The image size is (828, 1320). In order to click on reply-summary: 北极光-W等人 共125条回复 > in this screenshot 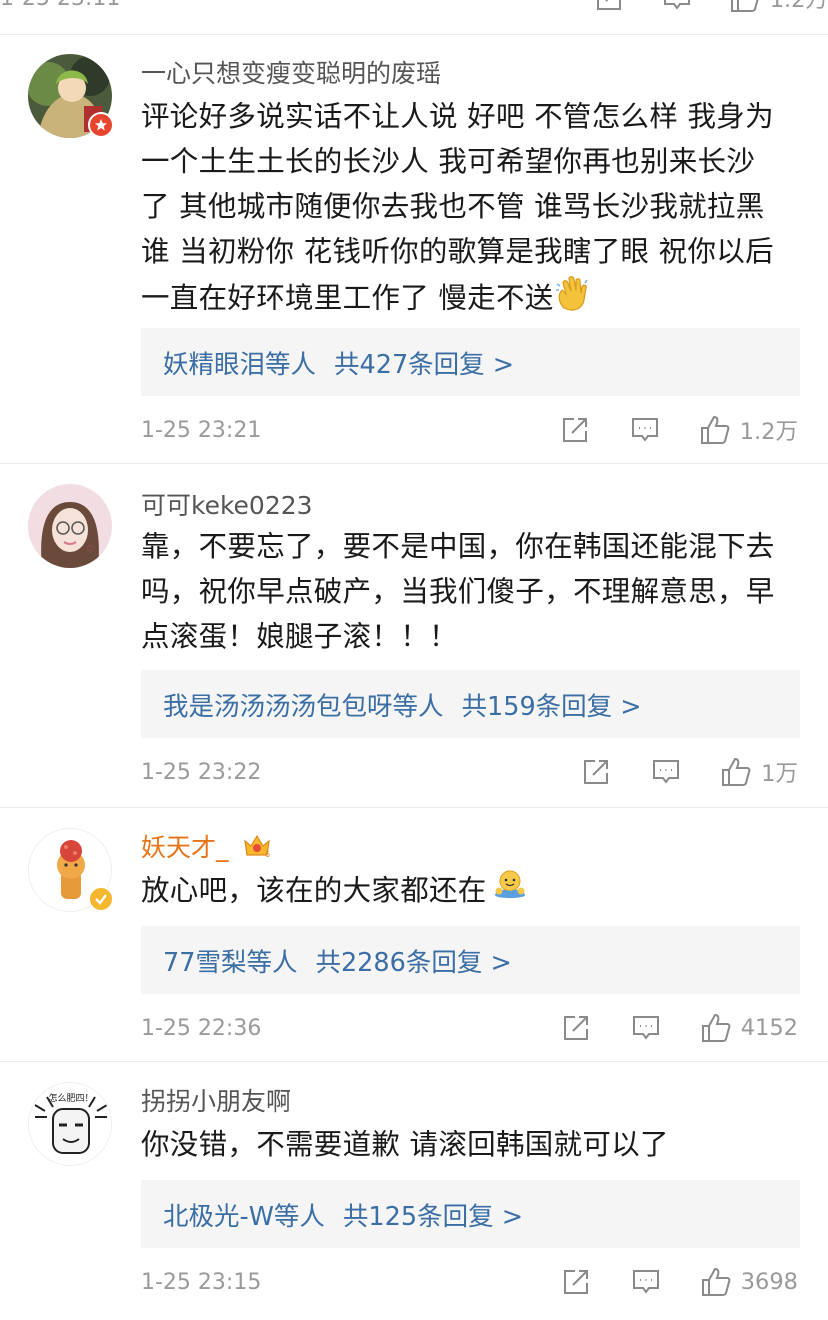, I will do `click(470, 1214)`.